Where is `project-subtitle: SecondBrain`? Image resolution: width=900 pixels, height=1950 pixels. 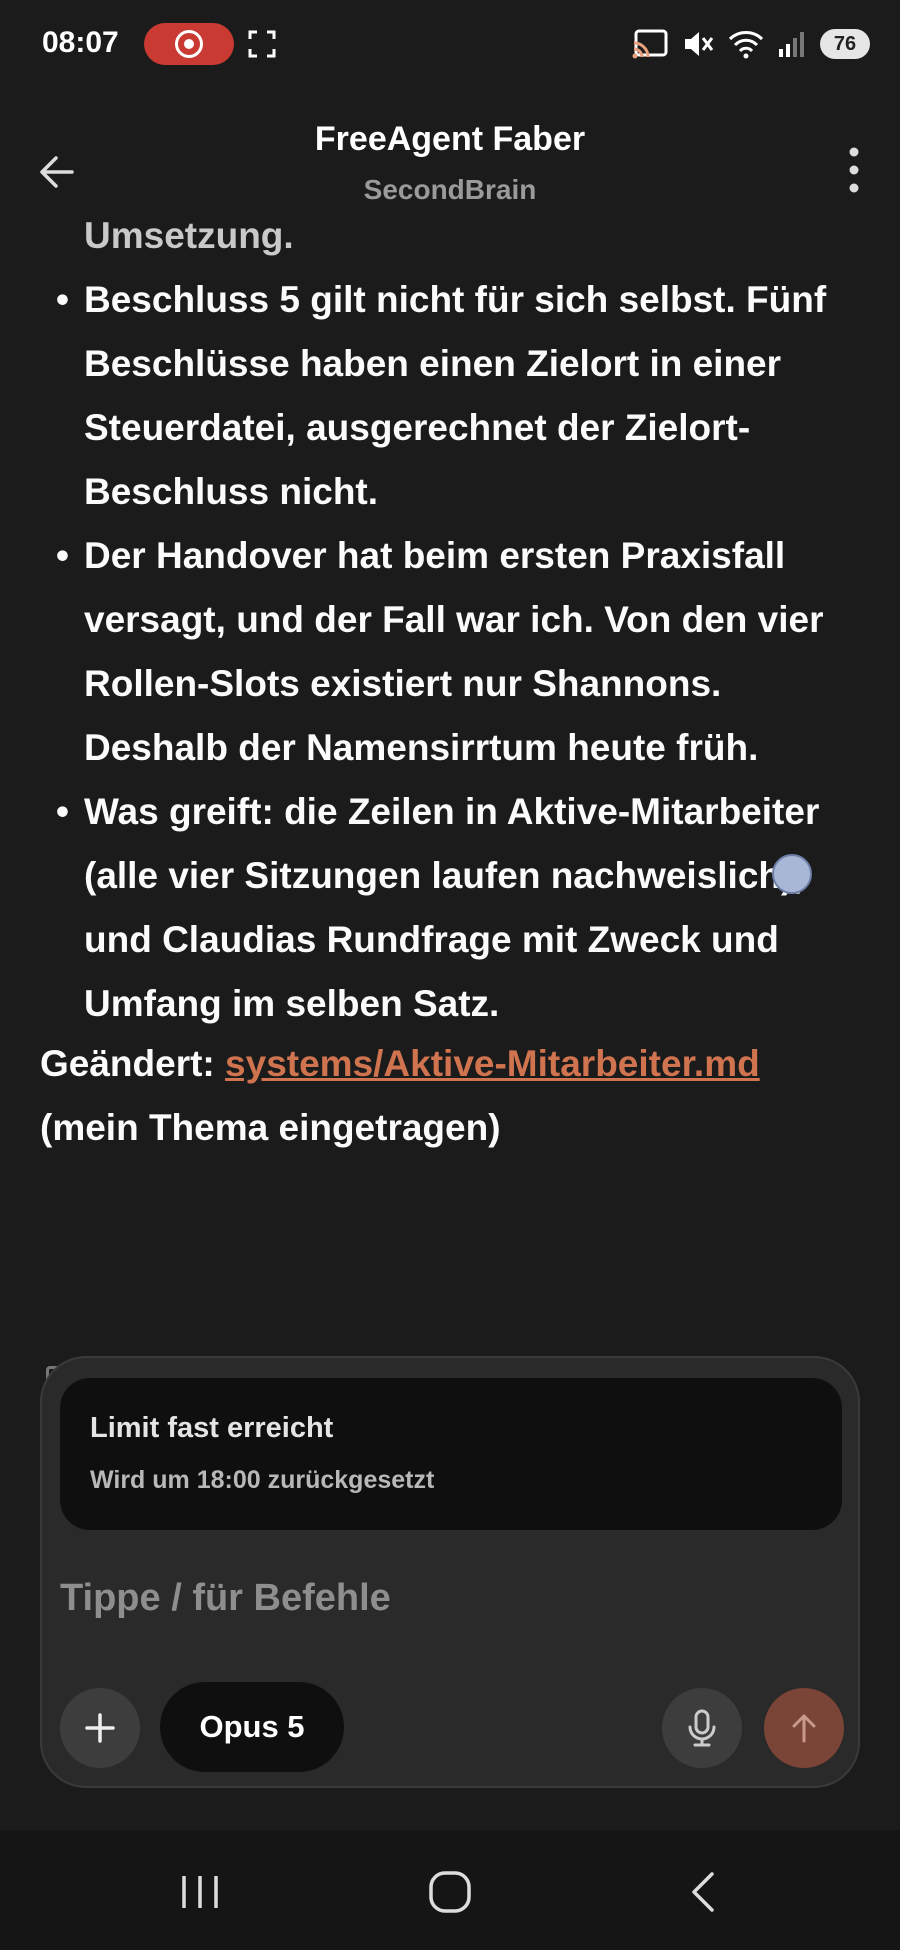
project-subtitle: SecondBrain is located at coordinates (450, 190).